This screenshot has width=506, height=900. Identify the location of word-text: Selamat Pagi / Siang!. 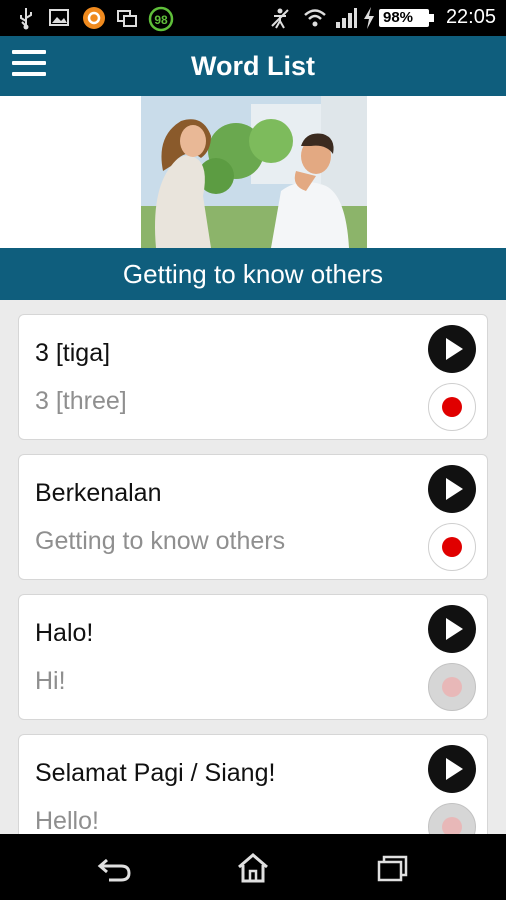
(155, 773).